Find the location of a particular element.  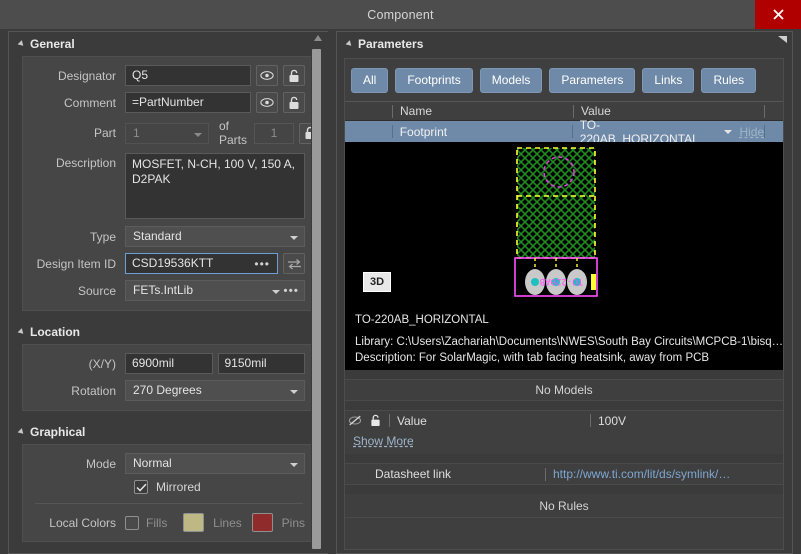

tab-models: Models is located at coordinates (511, 80).